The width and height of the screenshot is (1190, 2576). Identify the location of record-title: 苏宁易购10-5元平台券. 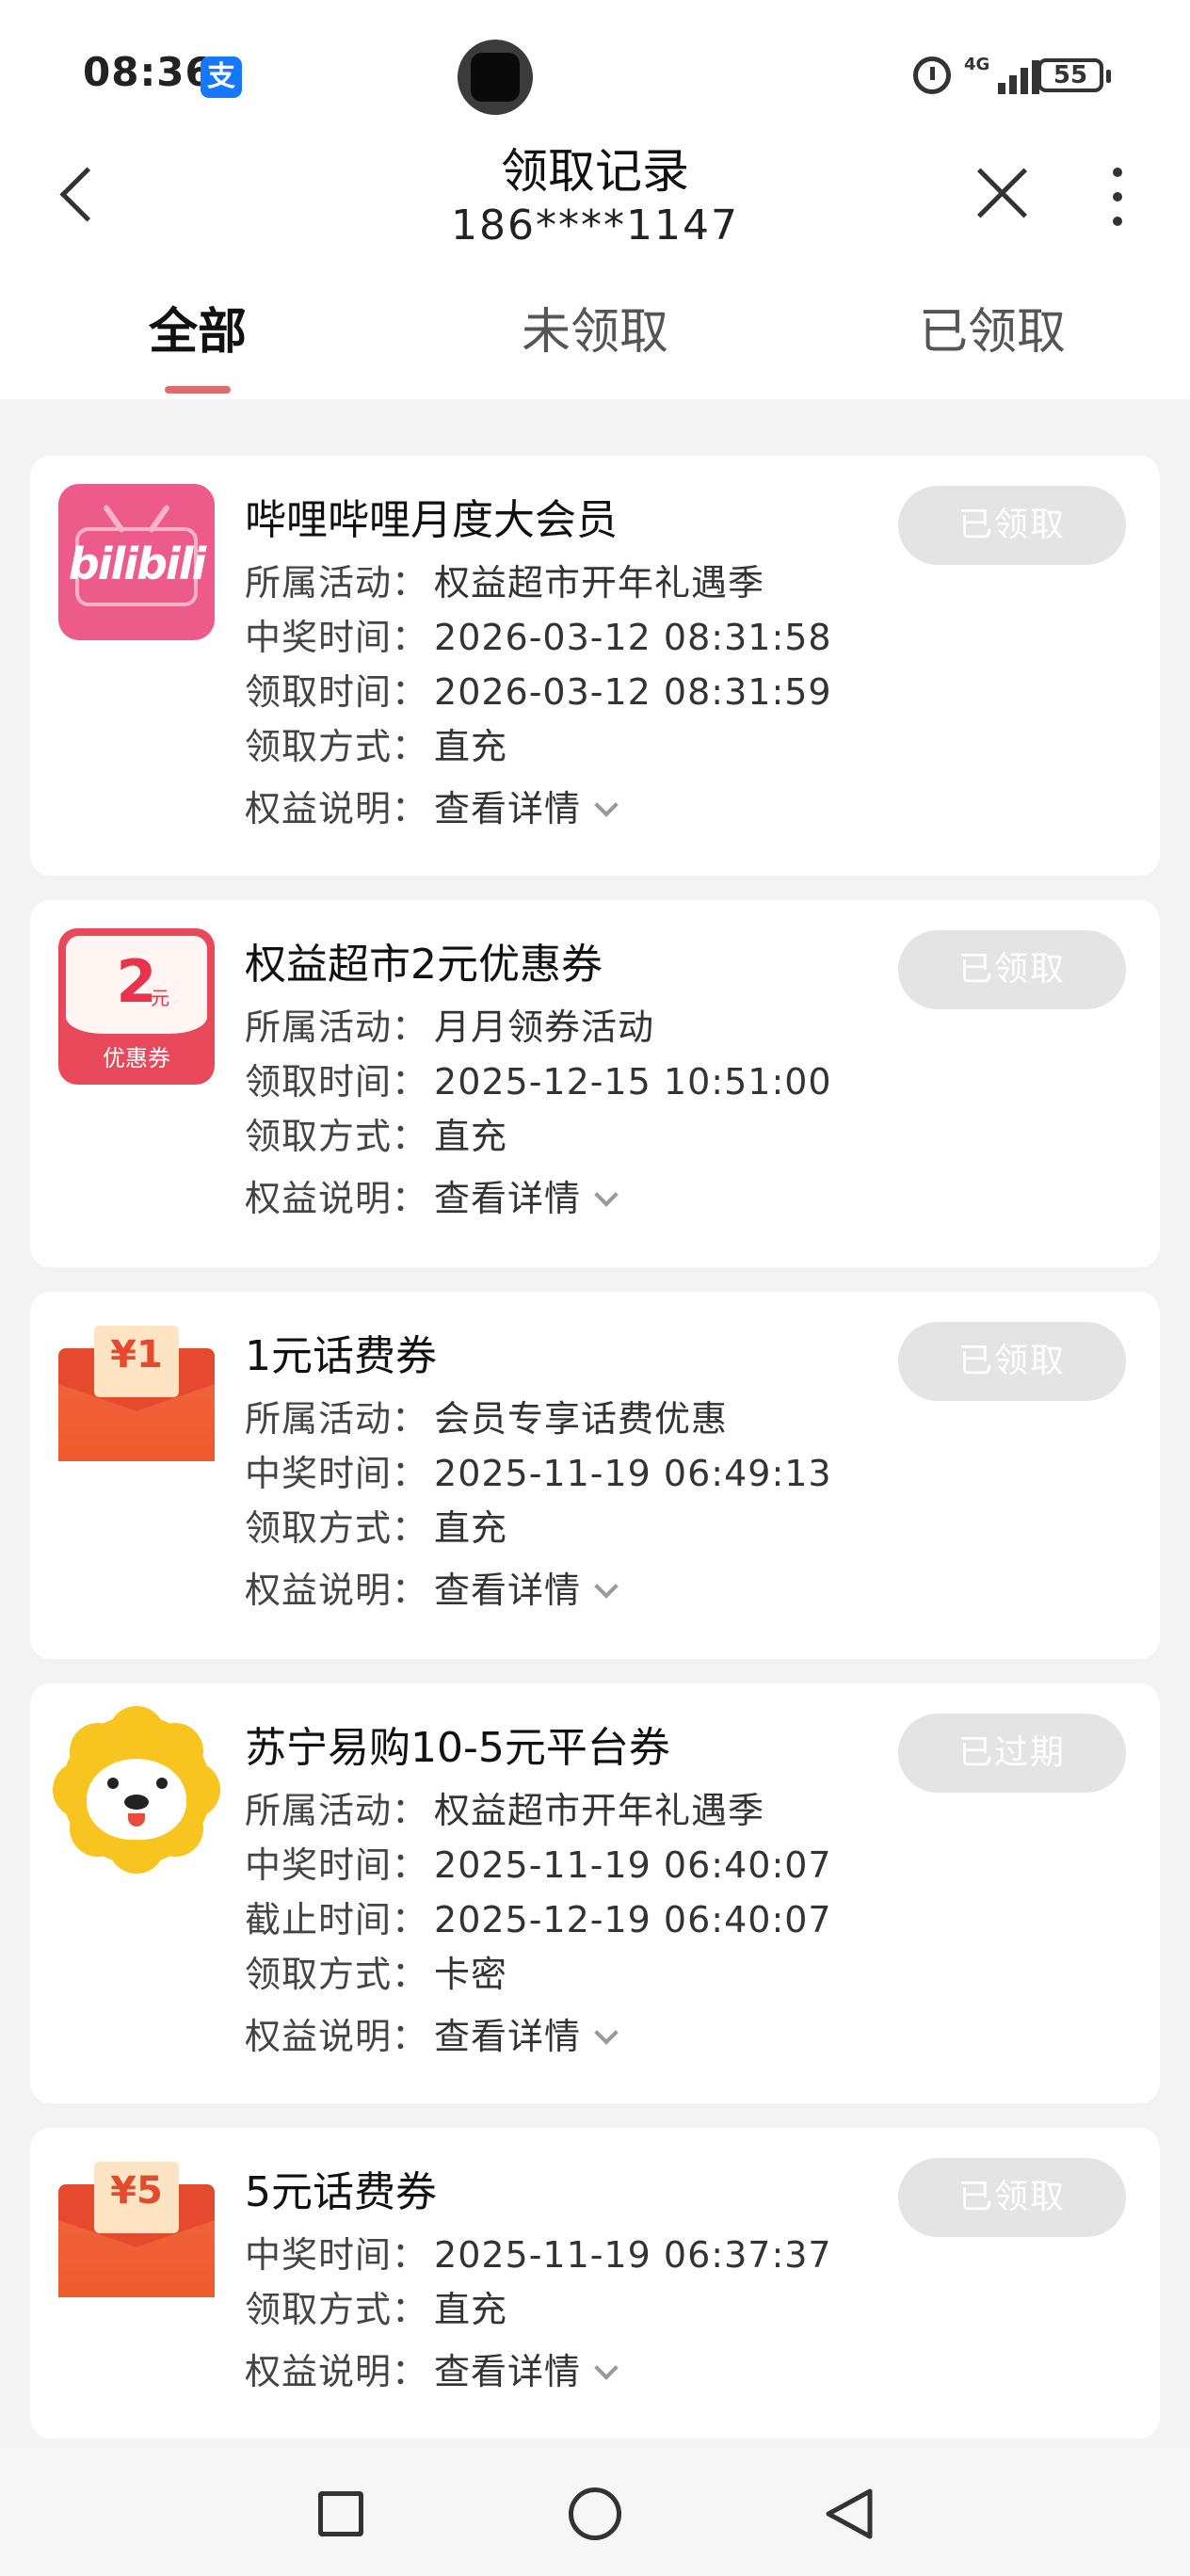
(458, 1748).